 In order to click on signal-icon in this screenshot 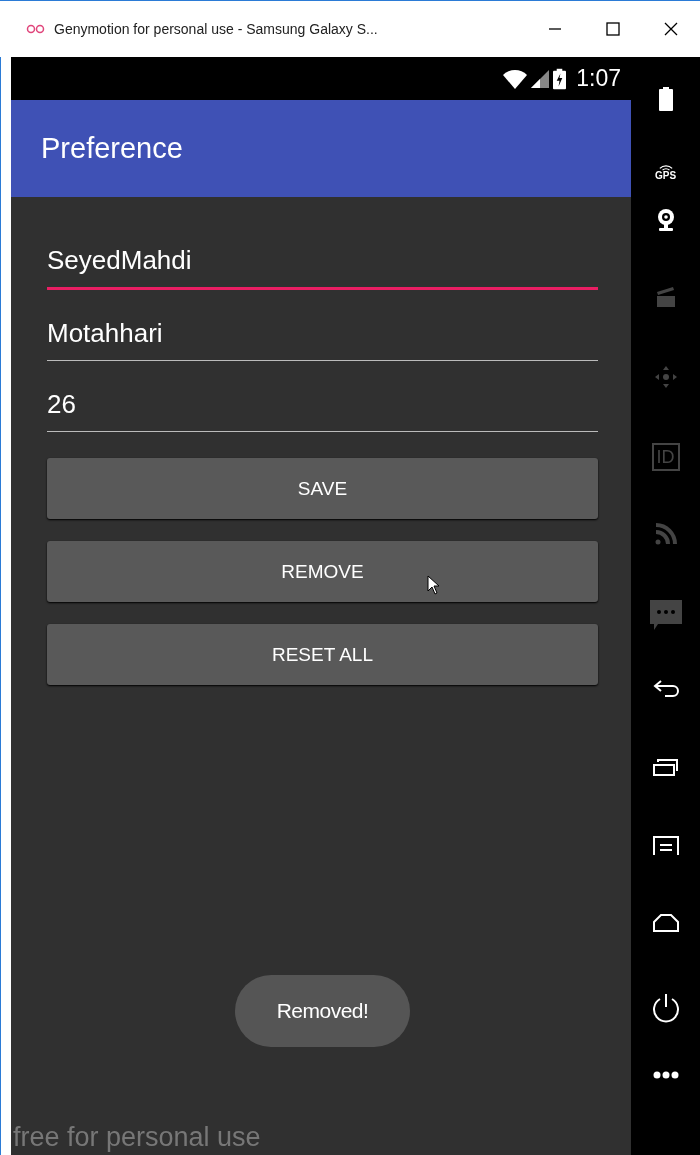, I will do `click(540, 78)`.